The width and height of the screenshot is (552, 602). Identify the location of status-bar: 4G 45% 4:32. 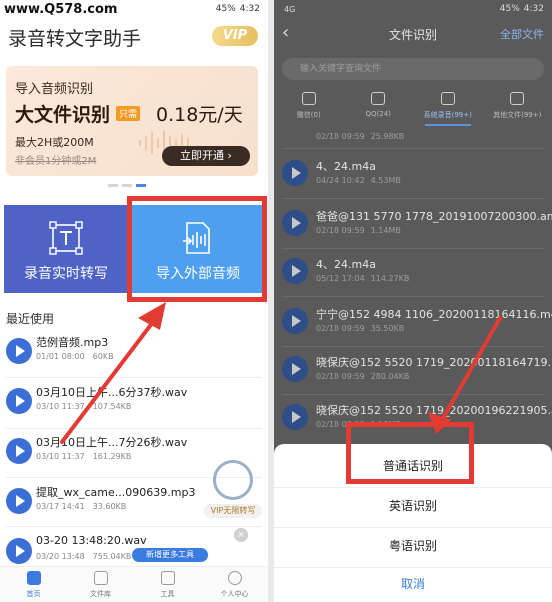
(413, 9).